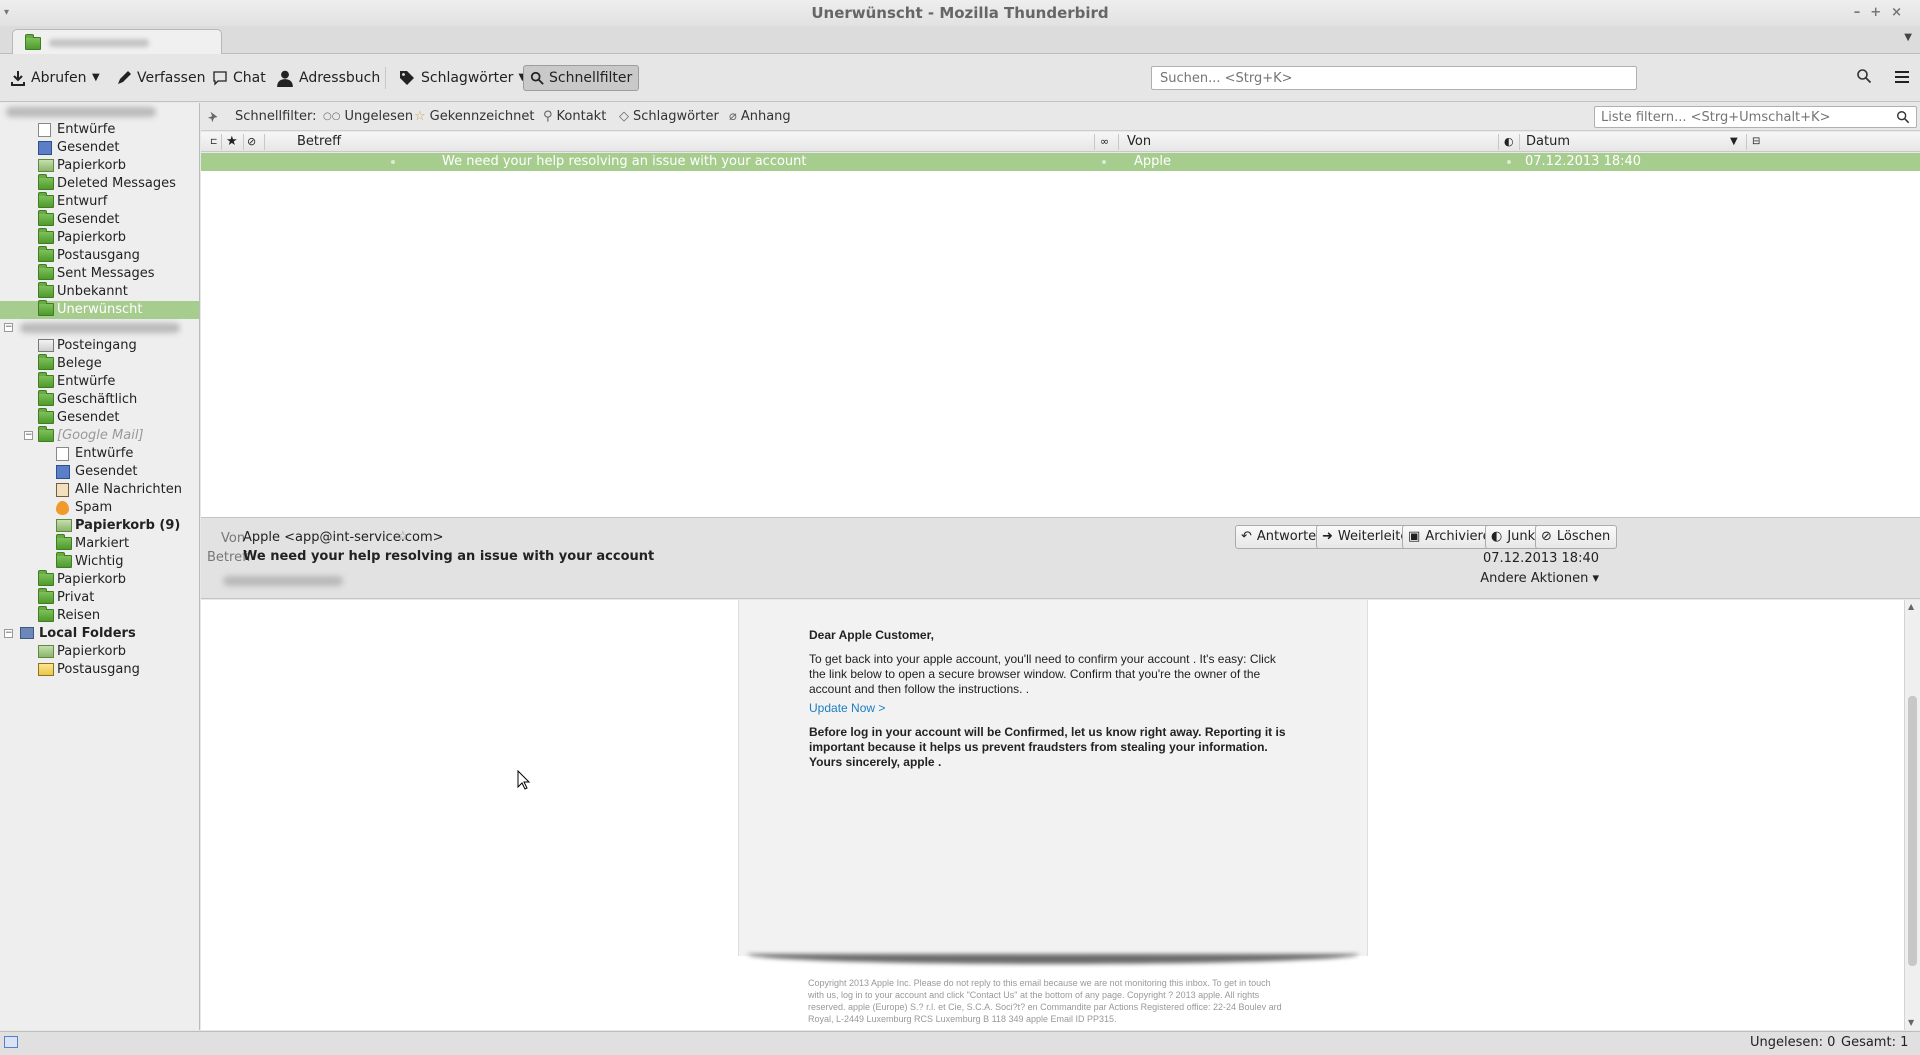 Image resolution: width=1920 pixels, height=1055 pixels. What do you see at coordinates (1912, 831) in the screenshot?
I see `scrollbar-thumb` at bounding box center [1912, 831].